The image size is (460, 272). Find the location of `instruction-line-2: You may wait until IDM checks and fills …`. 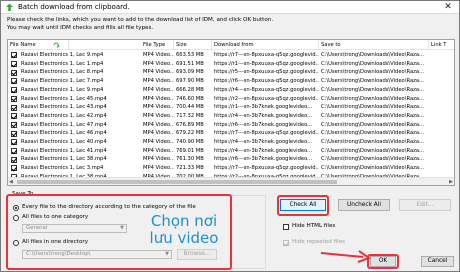

instruction-line-2: You may wait until IDM checks and fills … is located at coordinates (80, 28).